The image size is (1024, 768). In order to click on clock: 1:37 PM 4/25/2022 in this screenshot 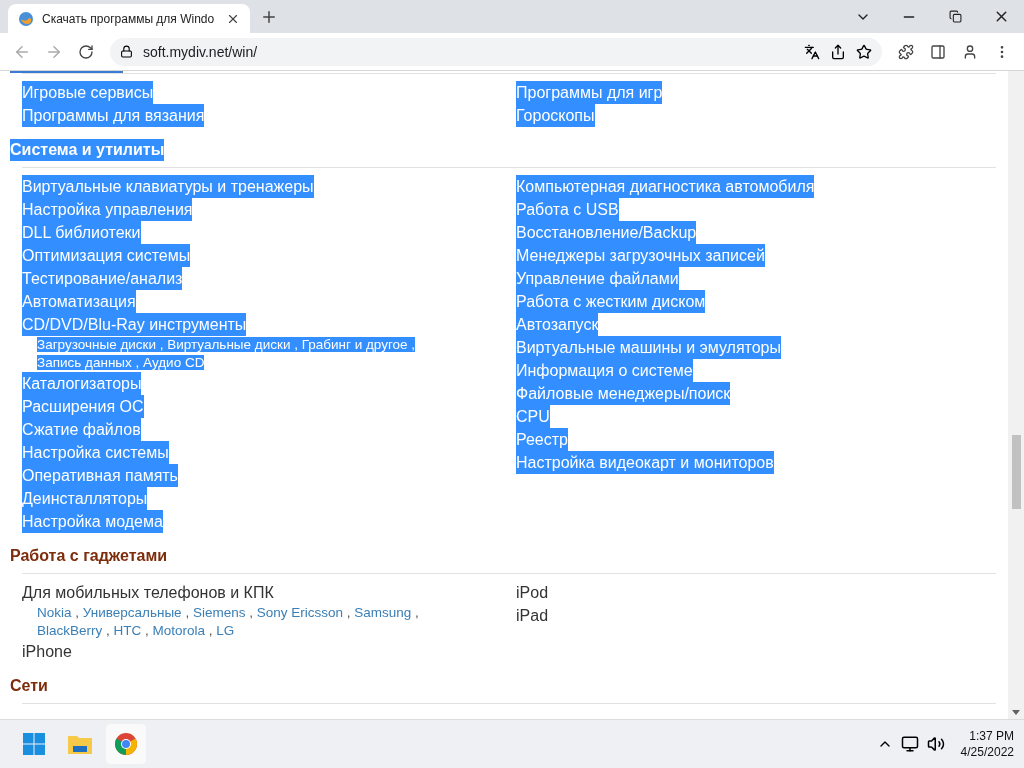, I will do `click(987, 744)`.